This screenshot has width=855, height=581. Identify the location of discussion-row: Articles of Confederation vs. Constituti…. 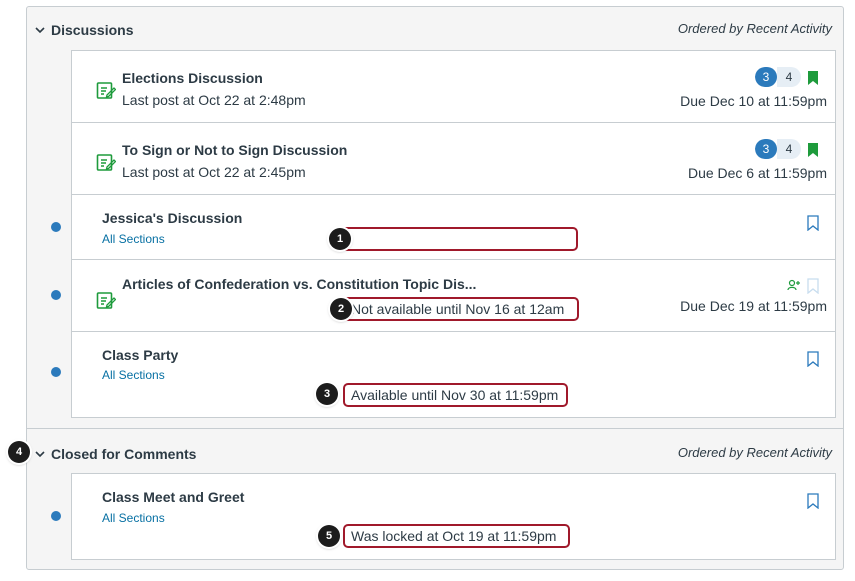
(453, 296).